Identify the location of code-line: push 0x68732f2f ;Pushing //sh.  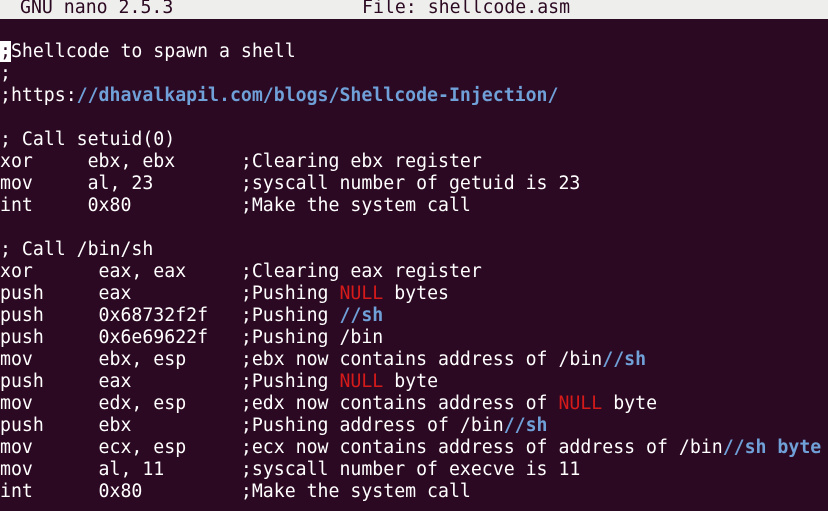
(414, 316).